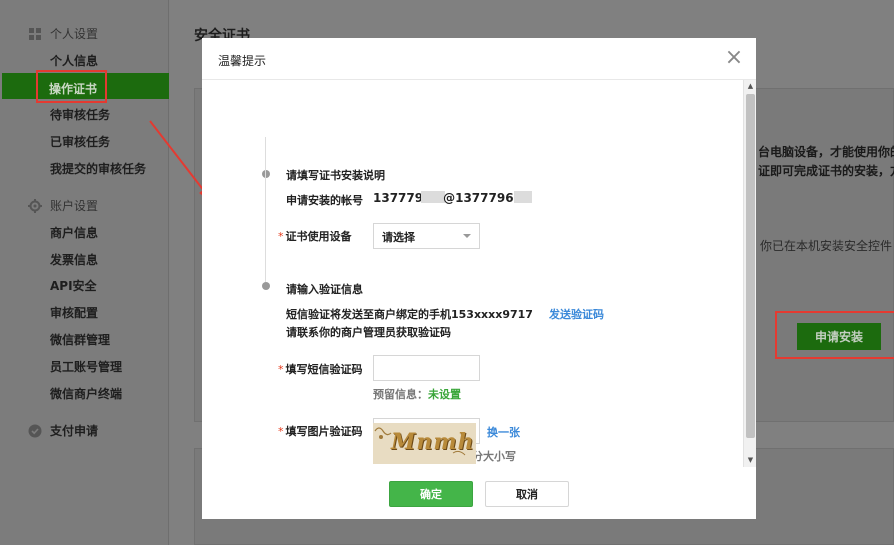 Image resolution: width=894 pixels, height=545 pixels. I want to click on reserved-value: 未设置, so click(444, 394).